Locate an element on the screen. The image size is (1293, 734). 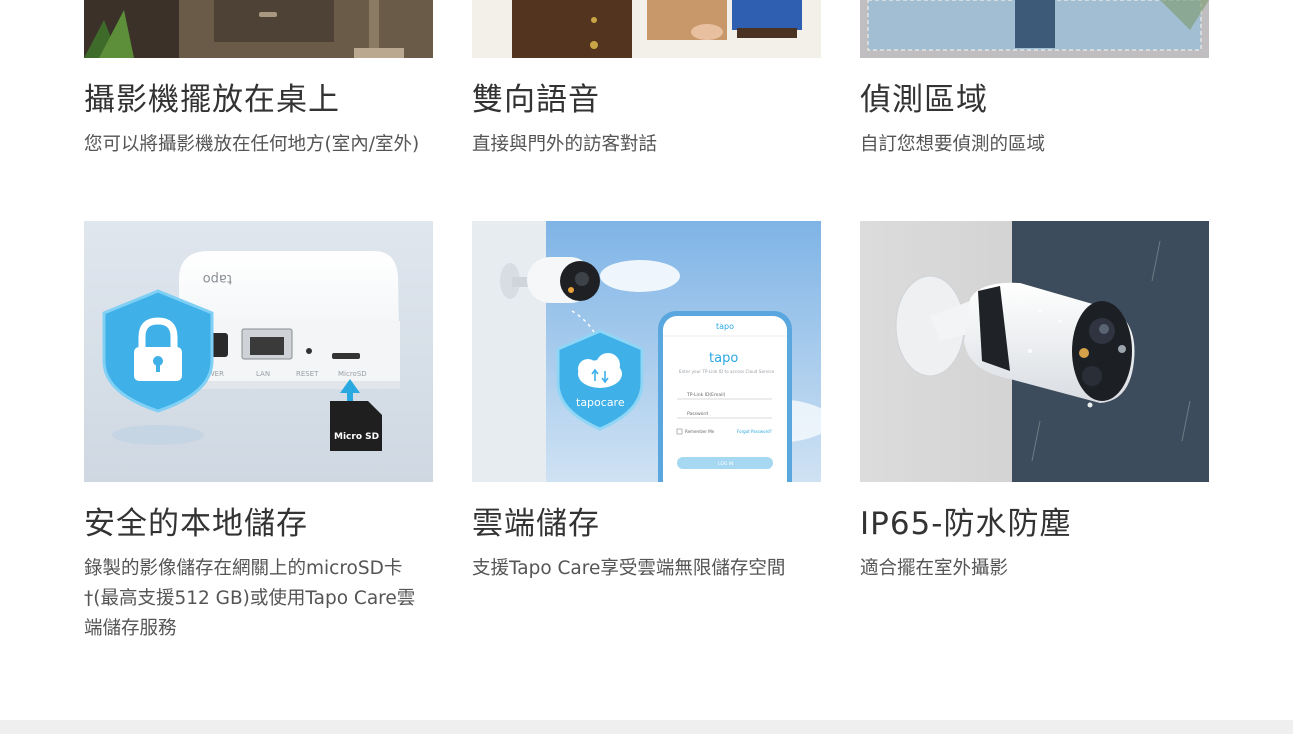
app-logo: tapo is located at coordinates (723, 358).